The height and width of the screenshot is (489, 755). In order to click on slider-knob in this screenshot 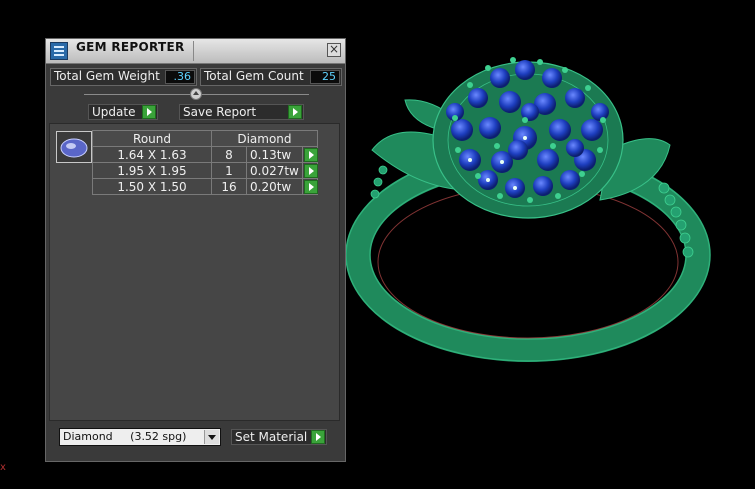, I will do `click(196, 94)`.